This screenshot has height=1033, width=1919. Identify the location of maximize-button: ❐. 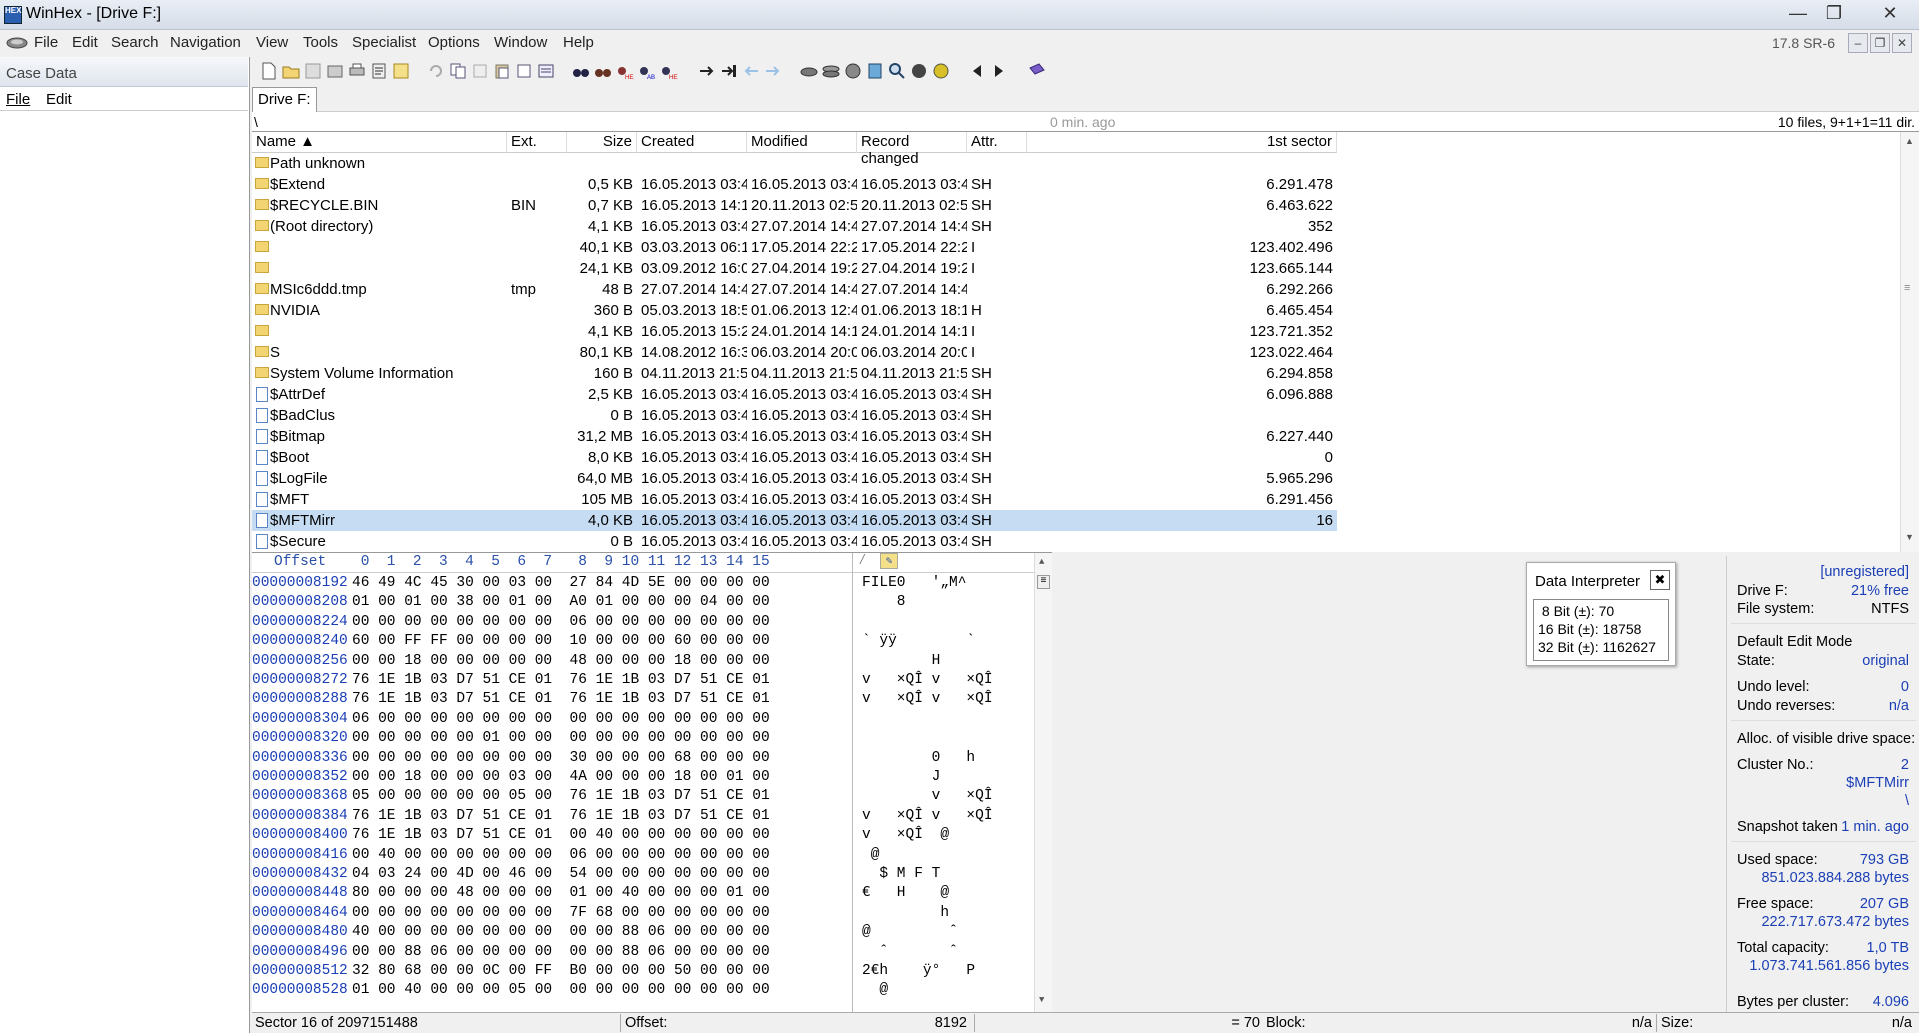
(1834, 14).